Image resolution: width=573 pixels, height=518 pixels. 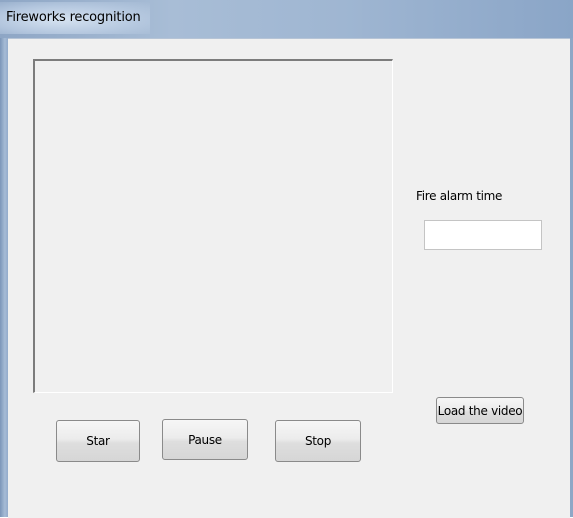 What do you see at coordinates (4, 277) in the screenshot?
I see `window-frame-left` at bounding box center [4, 277].